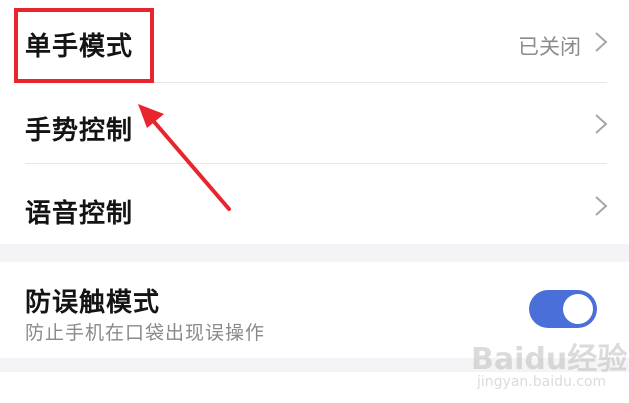 This screenshot has width=629, height=403. I want to click on section-separator, so click(314, 253).